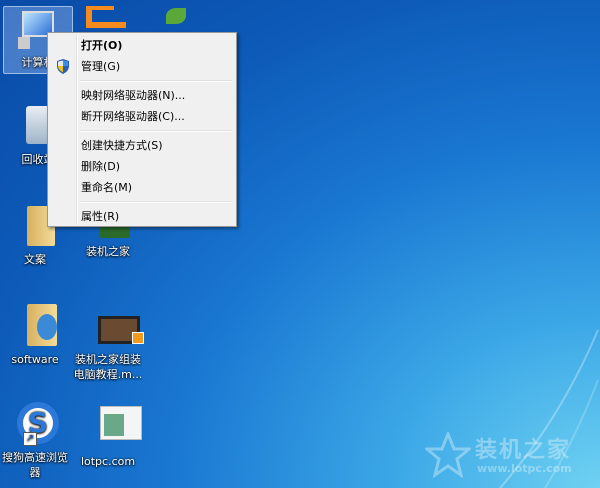  What do you see at coordinates (448, 454) in the screenshot?
I see `star-logo-icon` at bounding box center [448, 454].